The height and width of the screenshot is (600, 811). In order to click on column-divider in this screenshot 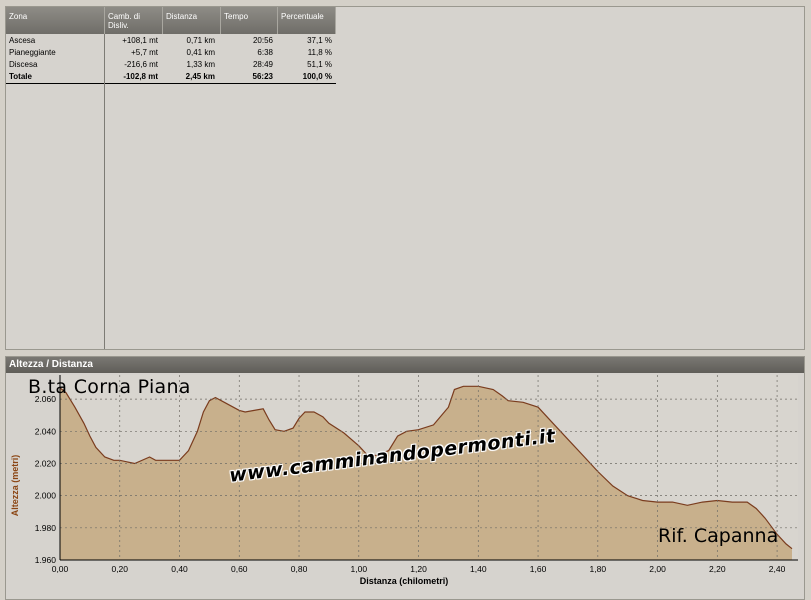, I will do `click(104, 191)`.